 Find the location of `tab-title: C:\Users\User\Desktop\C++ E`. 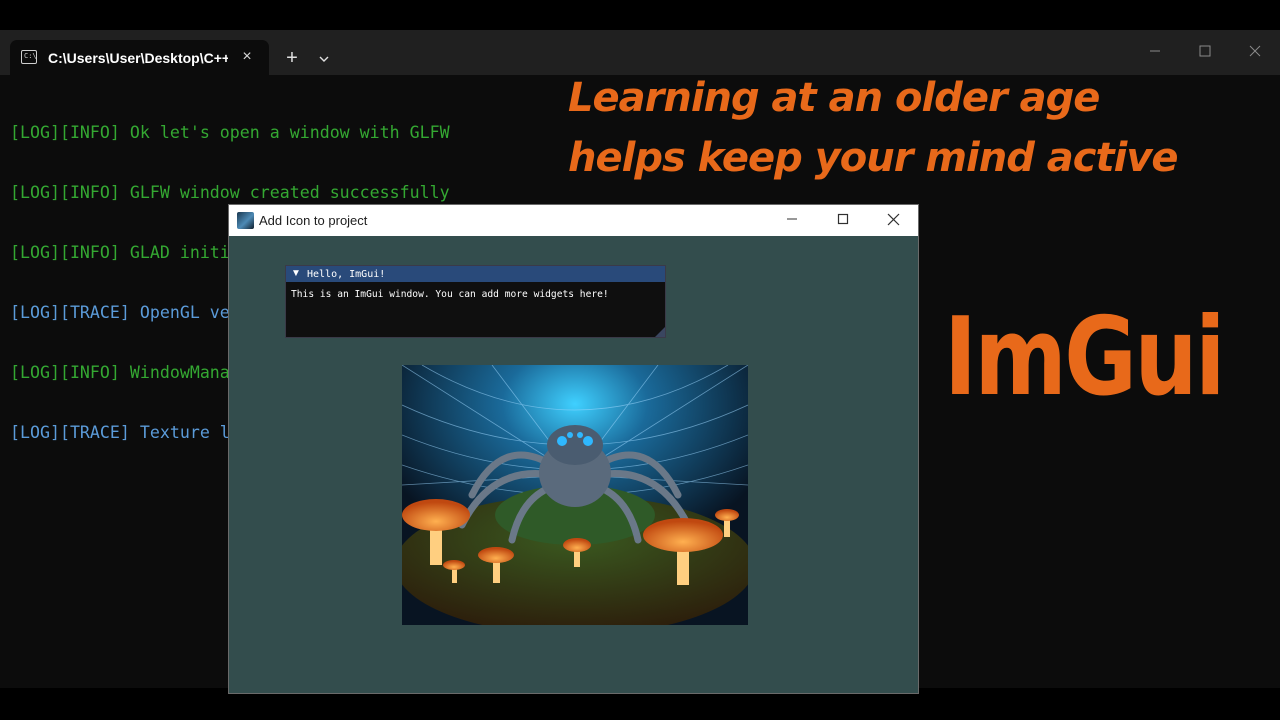

tab-title: C:\Users\User\Desktop\C++ E is located at coordinates (138, 58).